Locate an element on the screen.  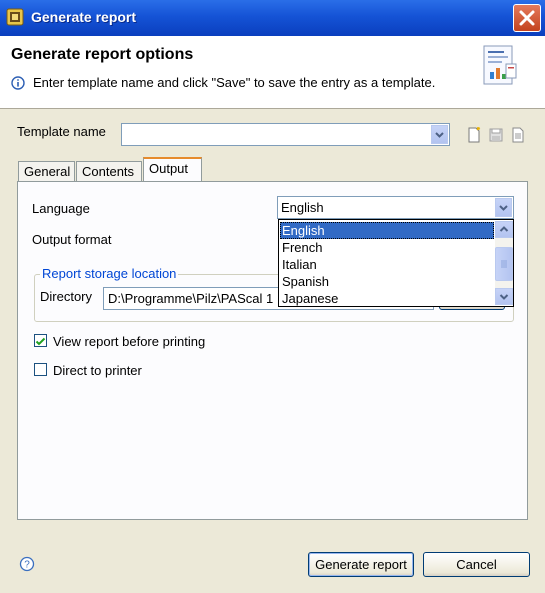
tab-output-label: Output is located at coordinates (169, 168).